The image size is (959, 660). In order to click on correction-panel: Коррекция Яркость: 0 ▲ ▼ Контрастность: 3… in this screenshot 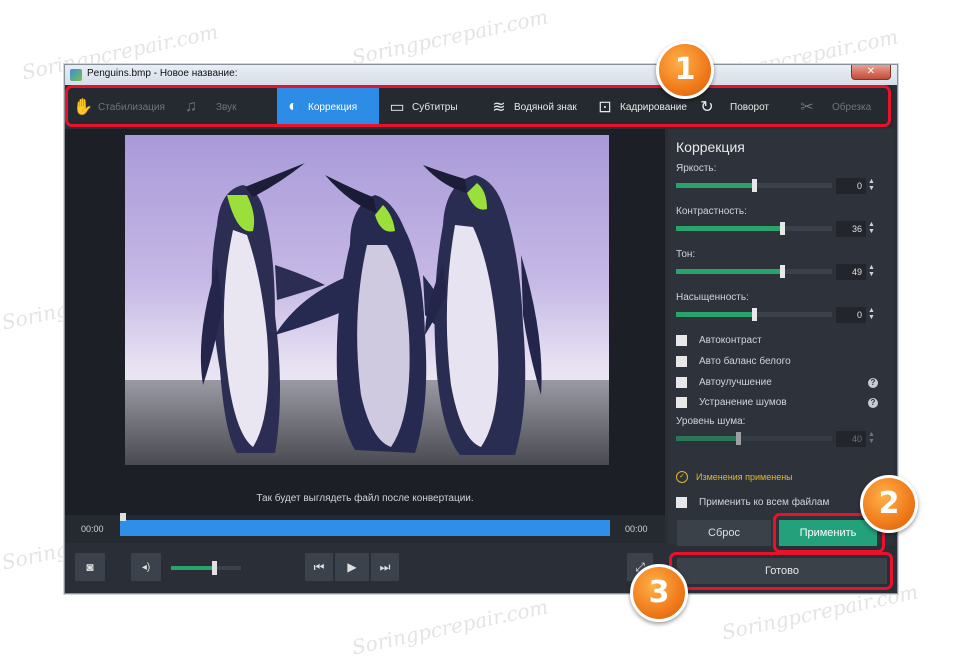, I will do `click(781, 337)`.